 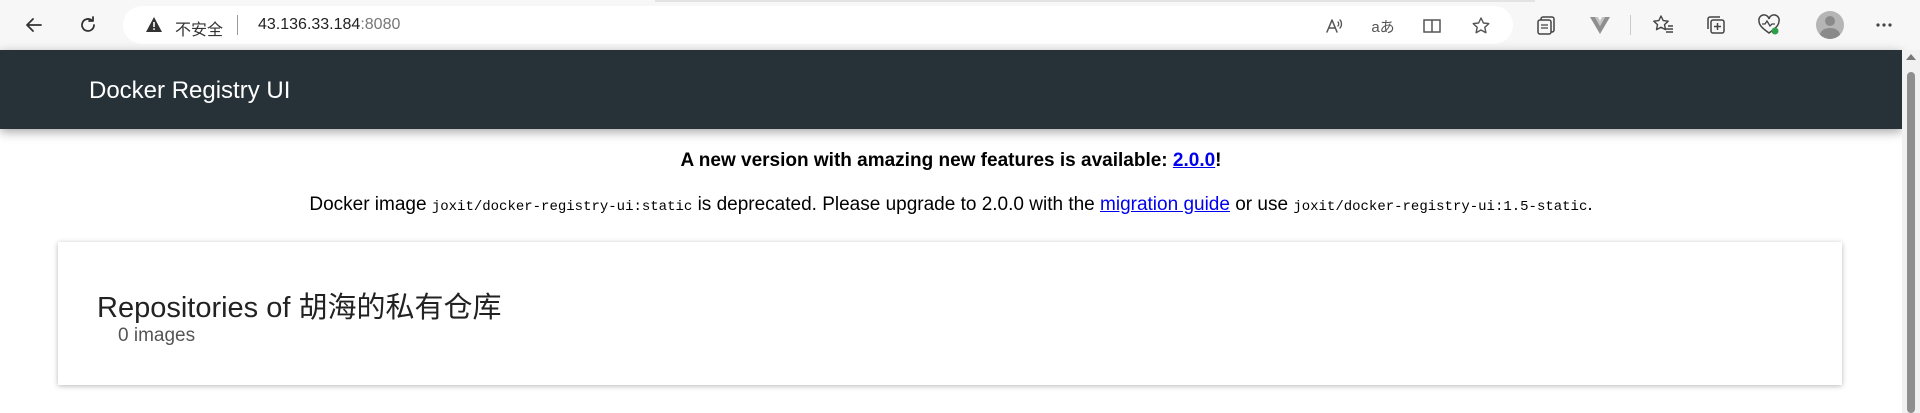 I want to click on vertical-scrollbar, so click(x=1911, y=231).